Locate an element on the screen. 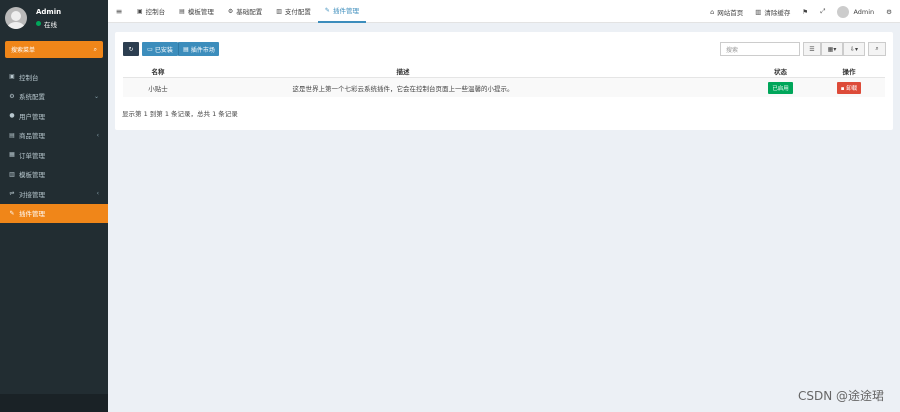  tab-label: 模板管理 is located at coordinates (200, 12).